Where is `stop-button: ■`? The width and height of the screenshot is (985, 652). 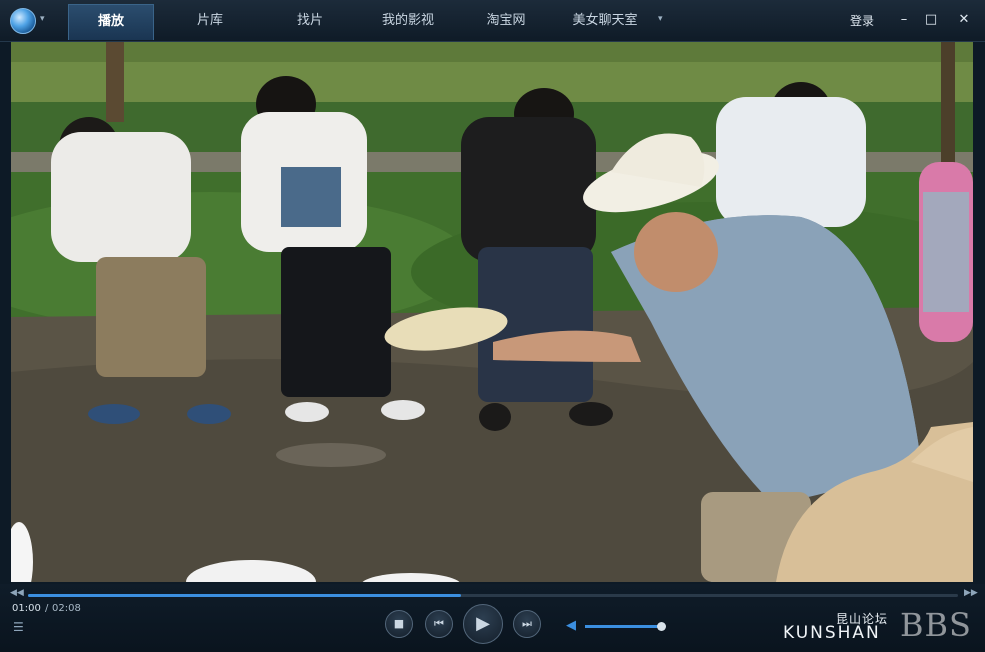
stop-button: ■ is located at coordinates (399, 624).